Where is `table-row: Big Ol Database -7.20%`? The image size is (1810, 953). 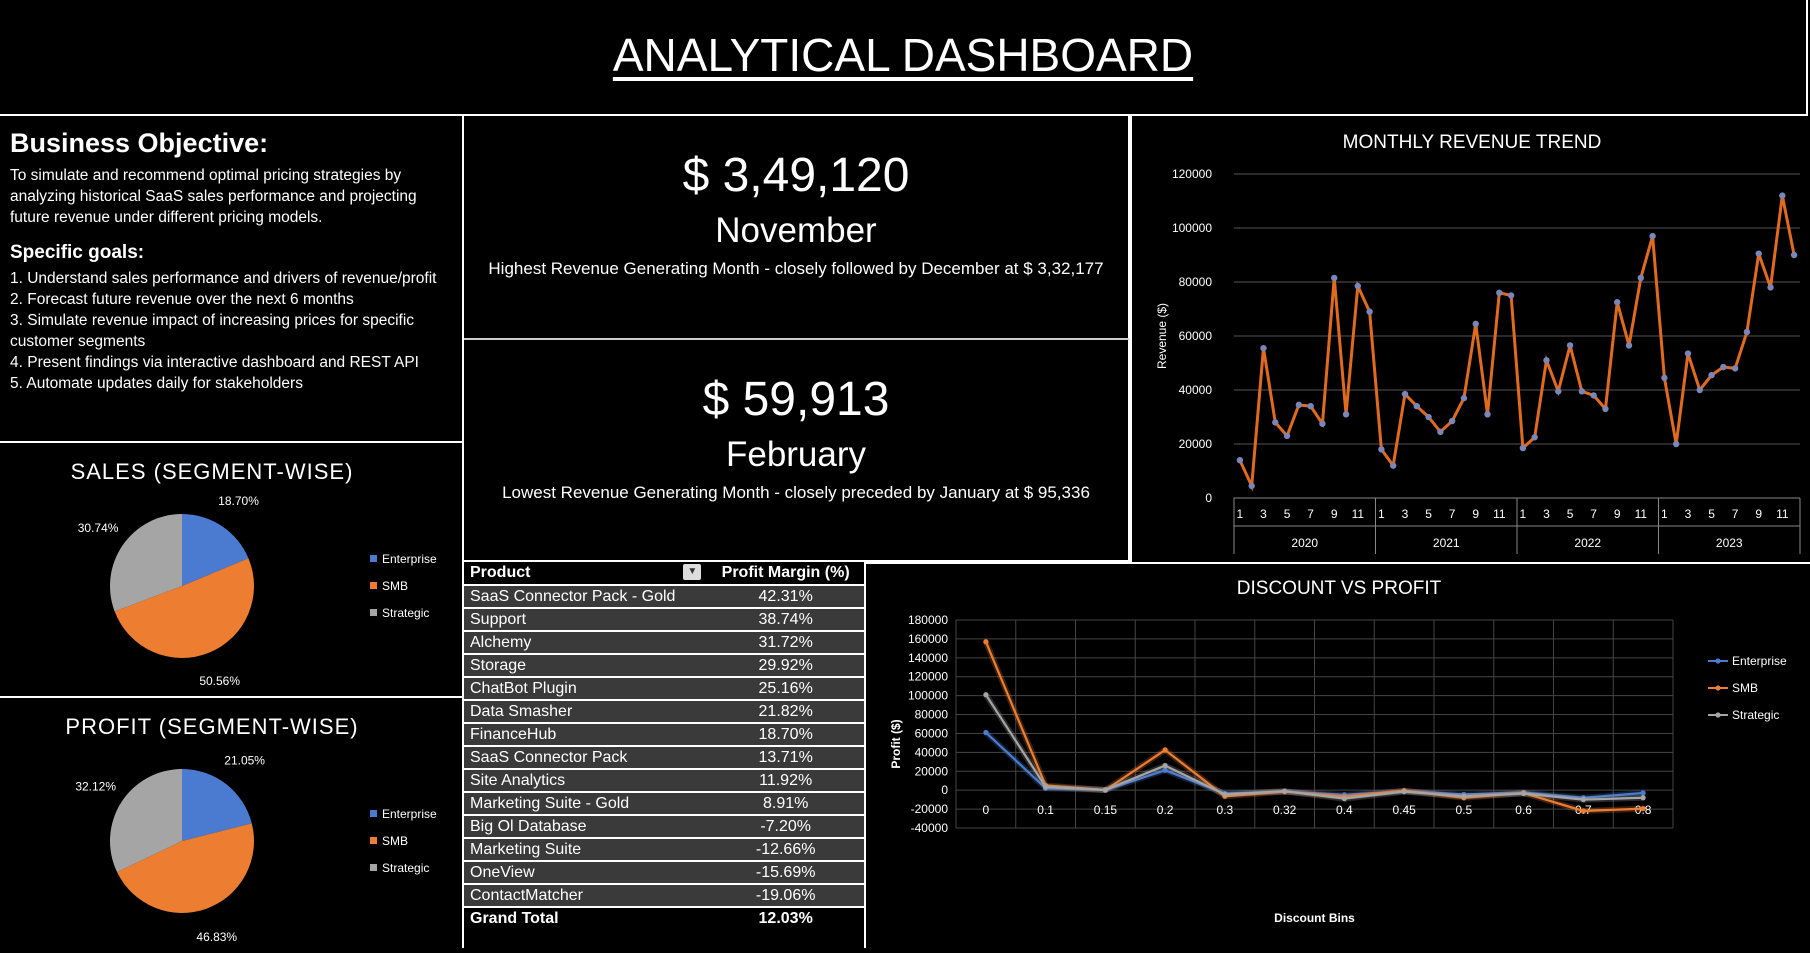
table-row: Big Ol Database -7.20% is located at coordinates (664, 826).